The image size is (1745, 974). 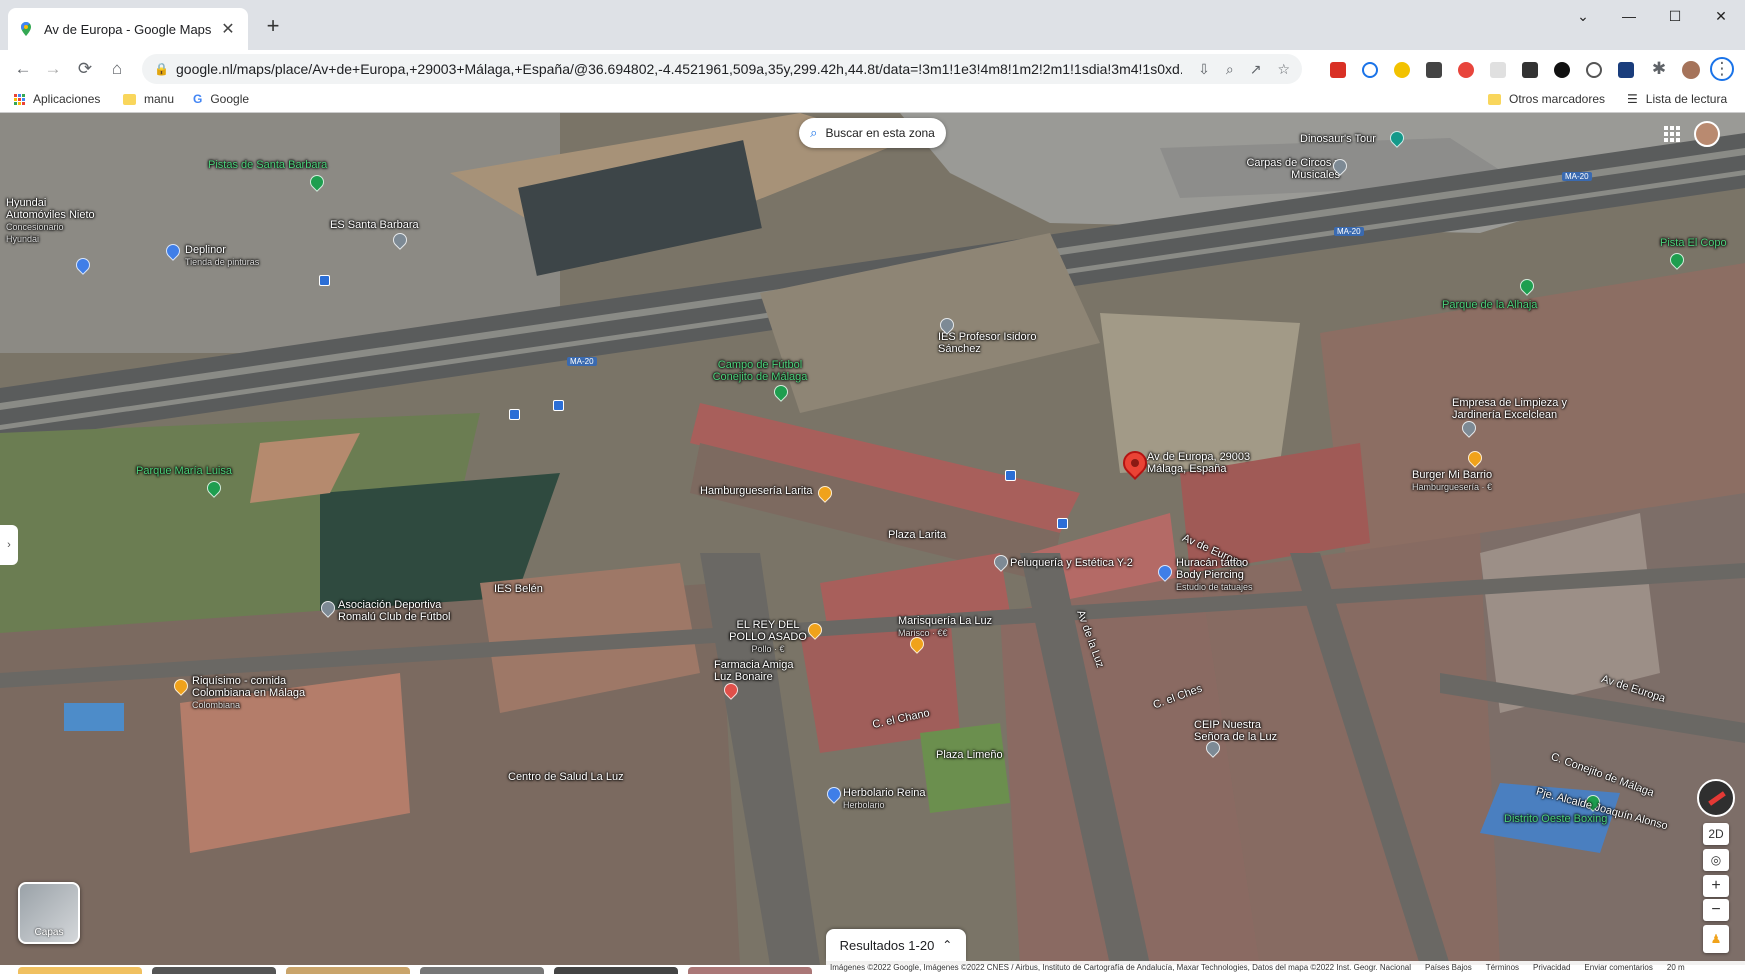 What do you see at coordinates (880, 133) in the screenshot?
I see `search-this-area-label: Buscar en esta zona` at bounding box center [880, 133].